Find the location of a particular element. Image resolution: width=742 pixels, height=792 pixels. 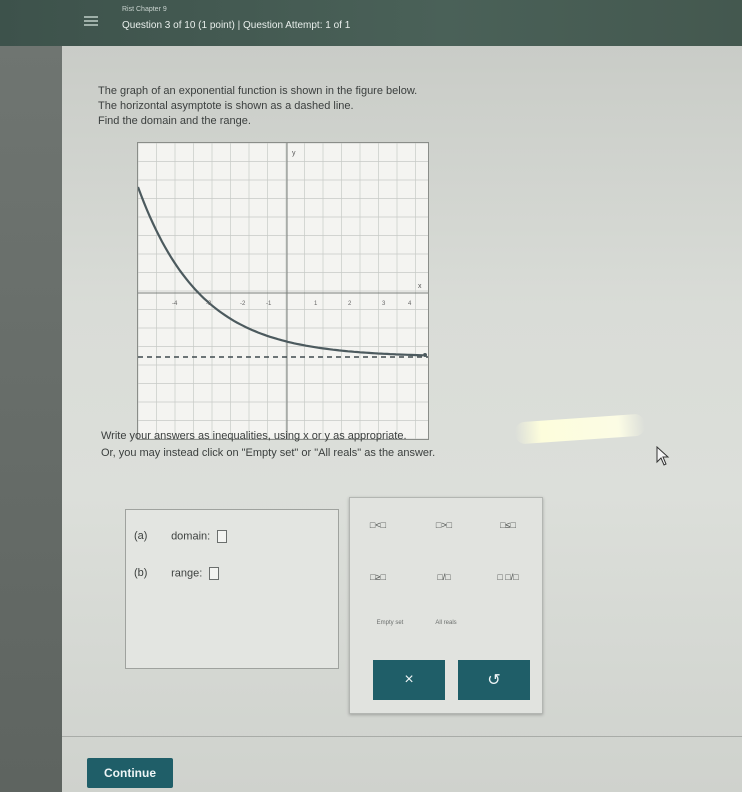

greater-equal-button: □≥□ is located at coordinates (378, 577).